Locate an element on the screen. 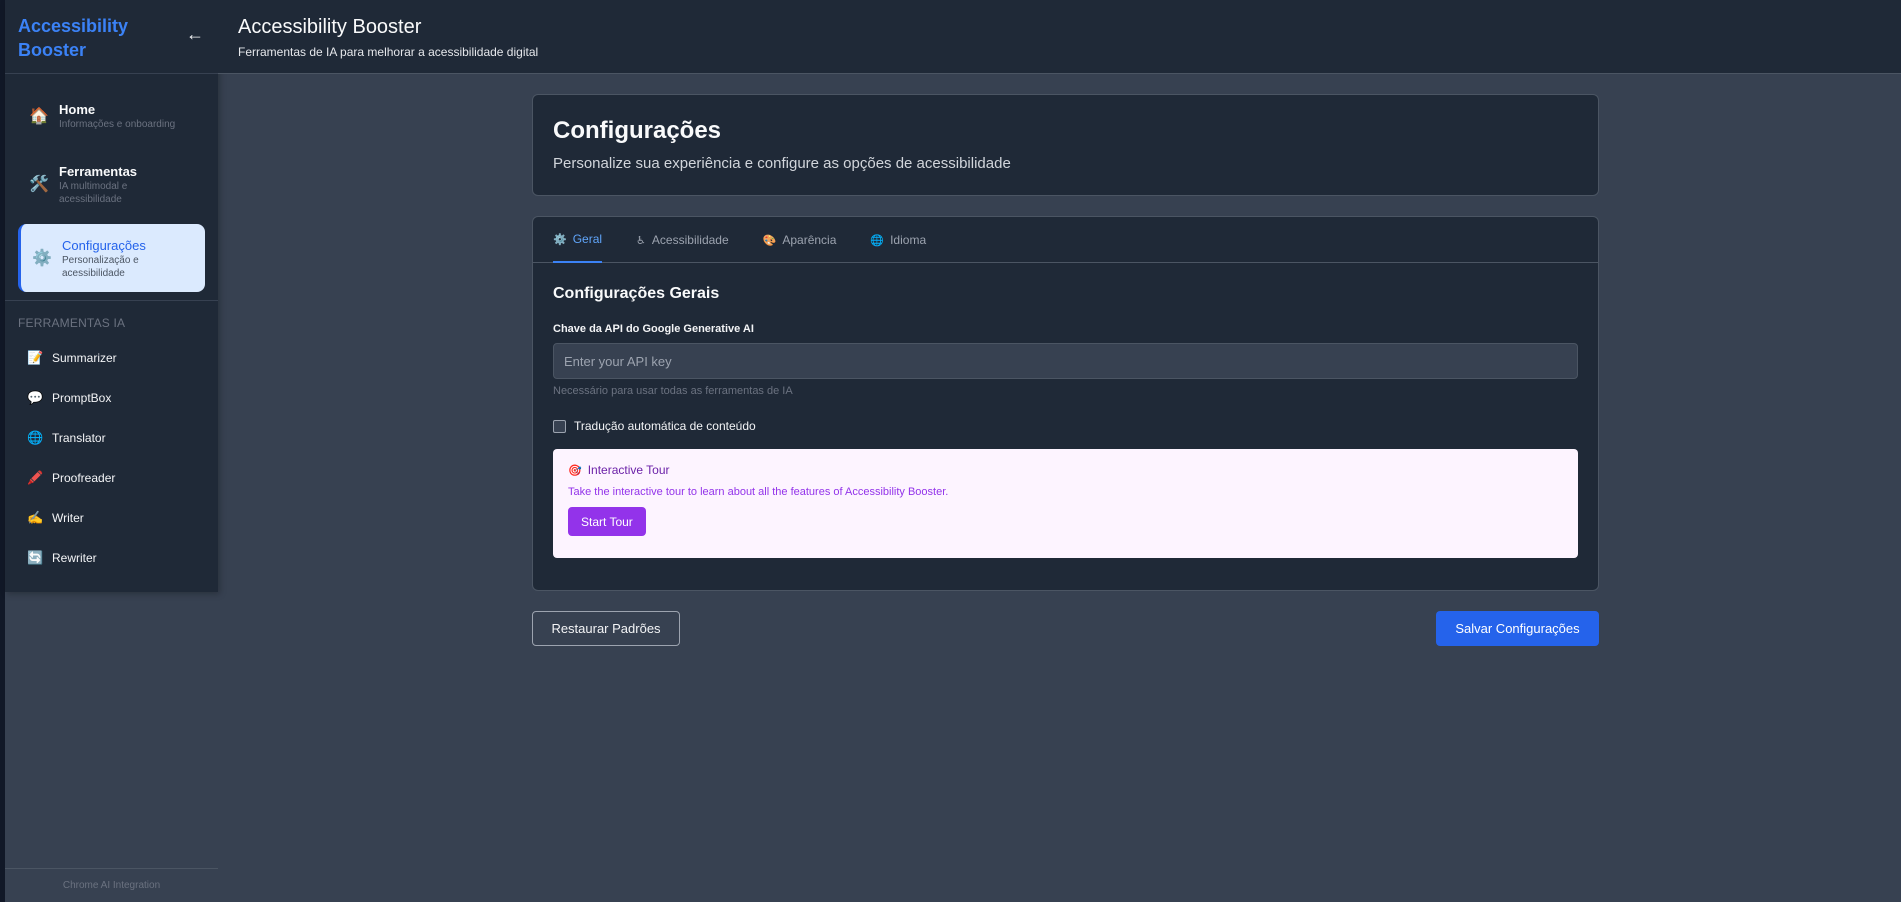 This screenshot has width=1901, height=902. tool-item-promptbox: 💬 PromptBox is located at coordinates (111, 398).